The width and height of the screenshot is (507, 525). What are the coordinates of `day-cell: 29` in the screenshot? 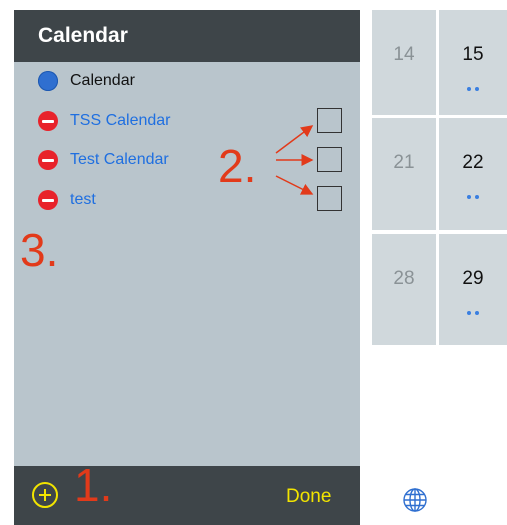 It's located at (473, 289).